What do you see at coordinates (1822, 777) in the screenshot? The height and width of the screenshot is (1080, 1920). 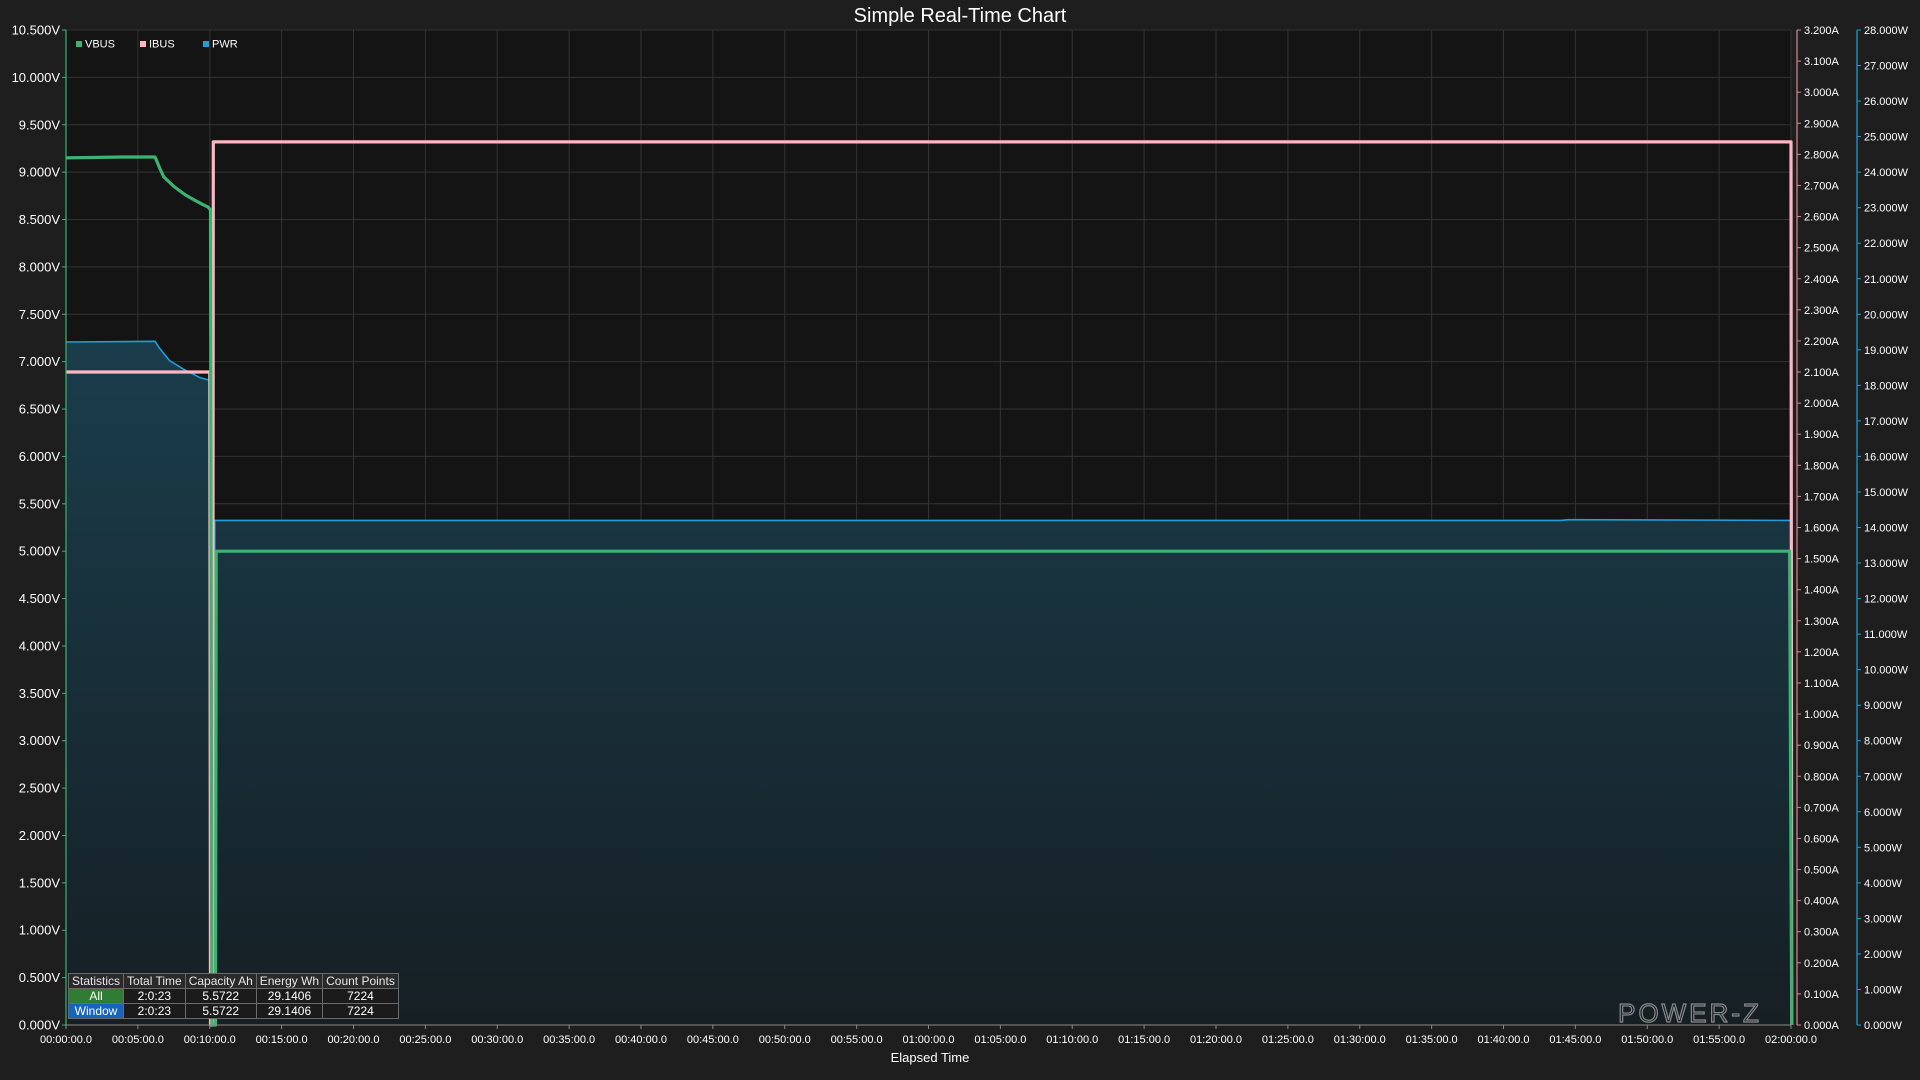 I see `y-tick-label-current: 0.800A` at bounding box center [1822, 777].